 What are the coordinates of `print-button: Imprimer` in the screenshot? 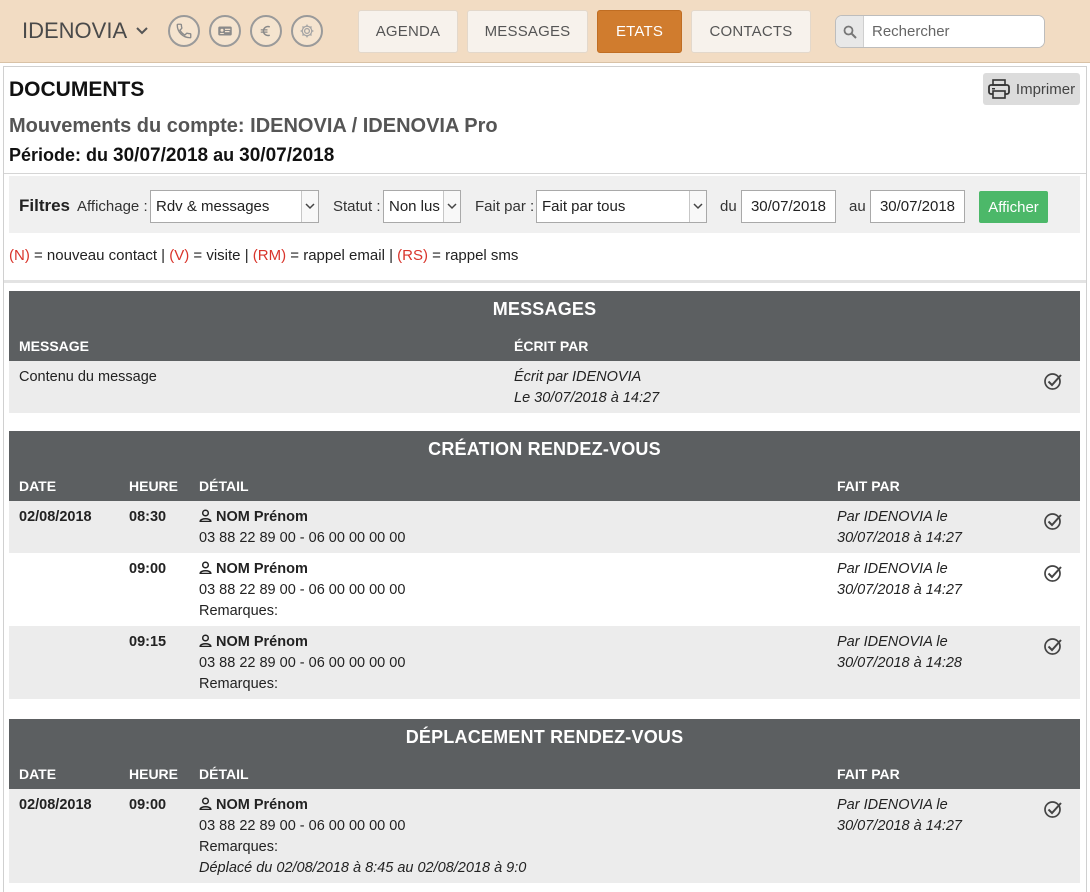 It's located at (1031, 89).